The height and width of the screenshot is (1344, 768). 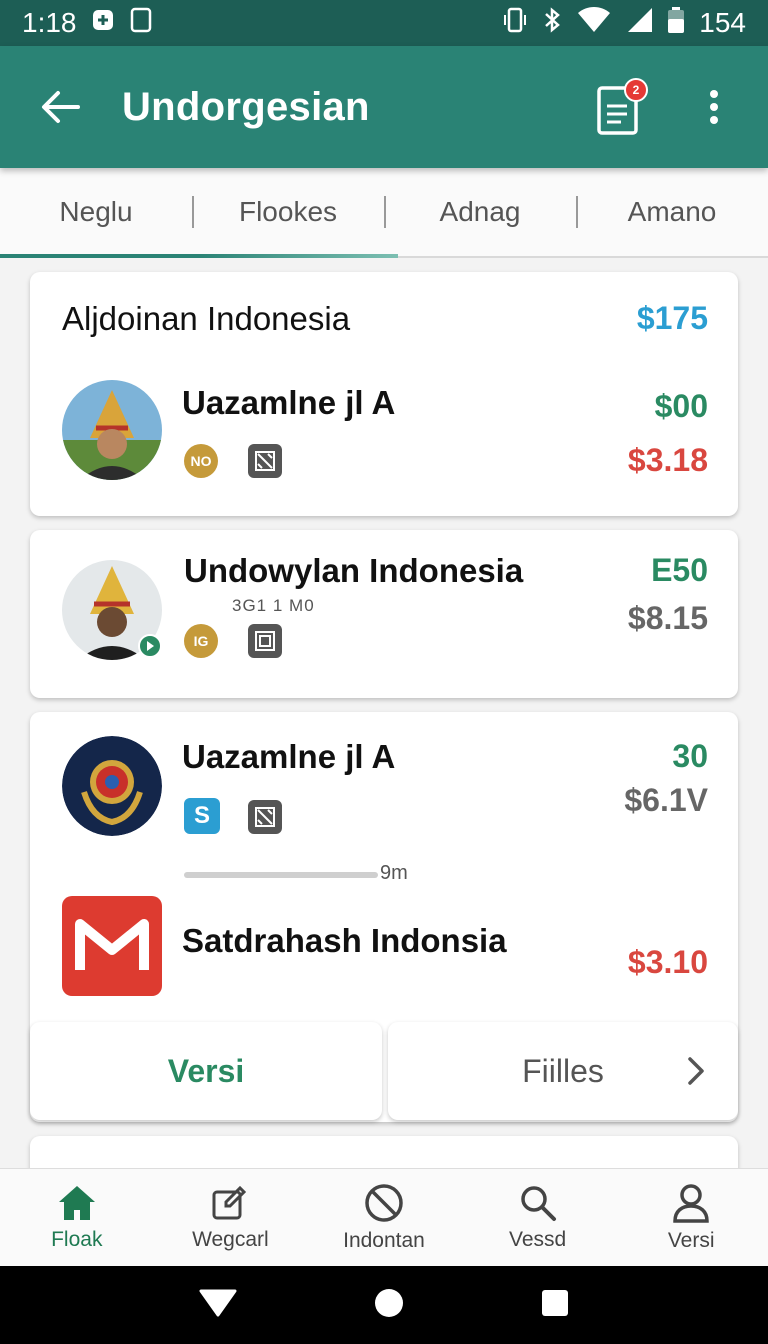 I want to click on back-button, so click(x=60, y=107).